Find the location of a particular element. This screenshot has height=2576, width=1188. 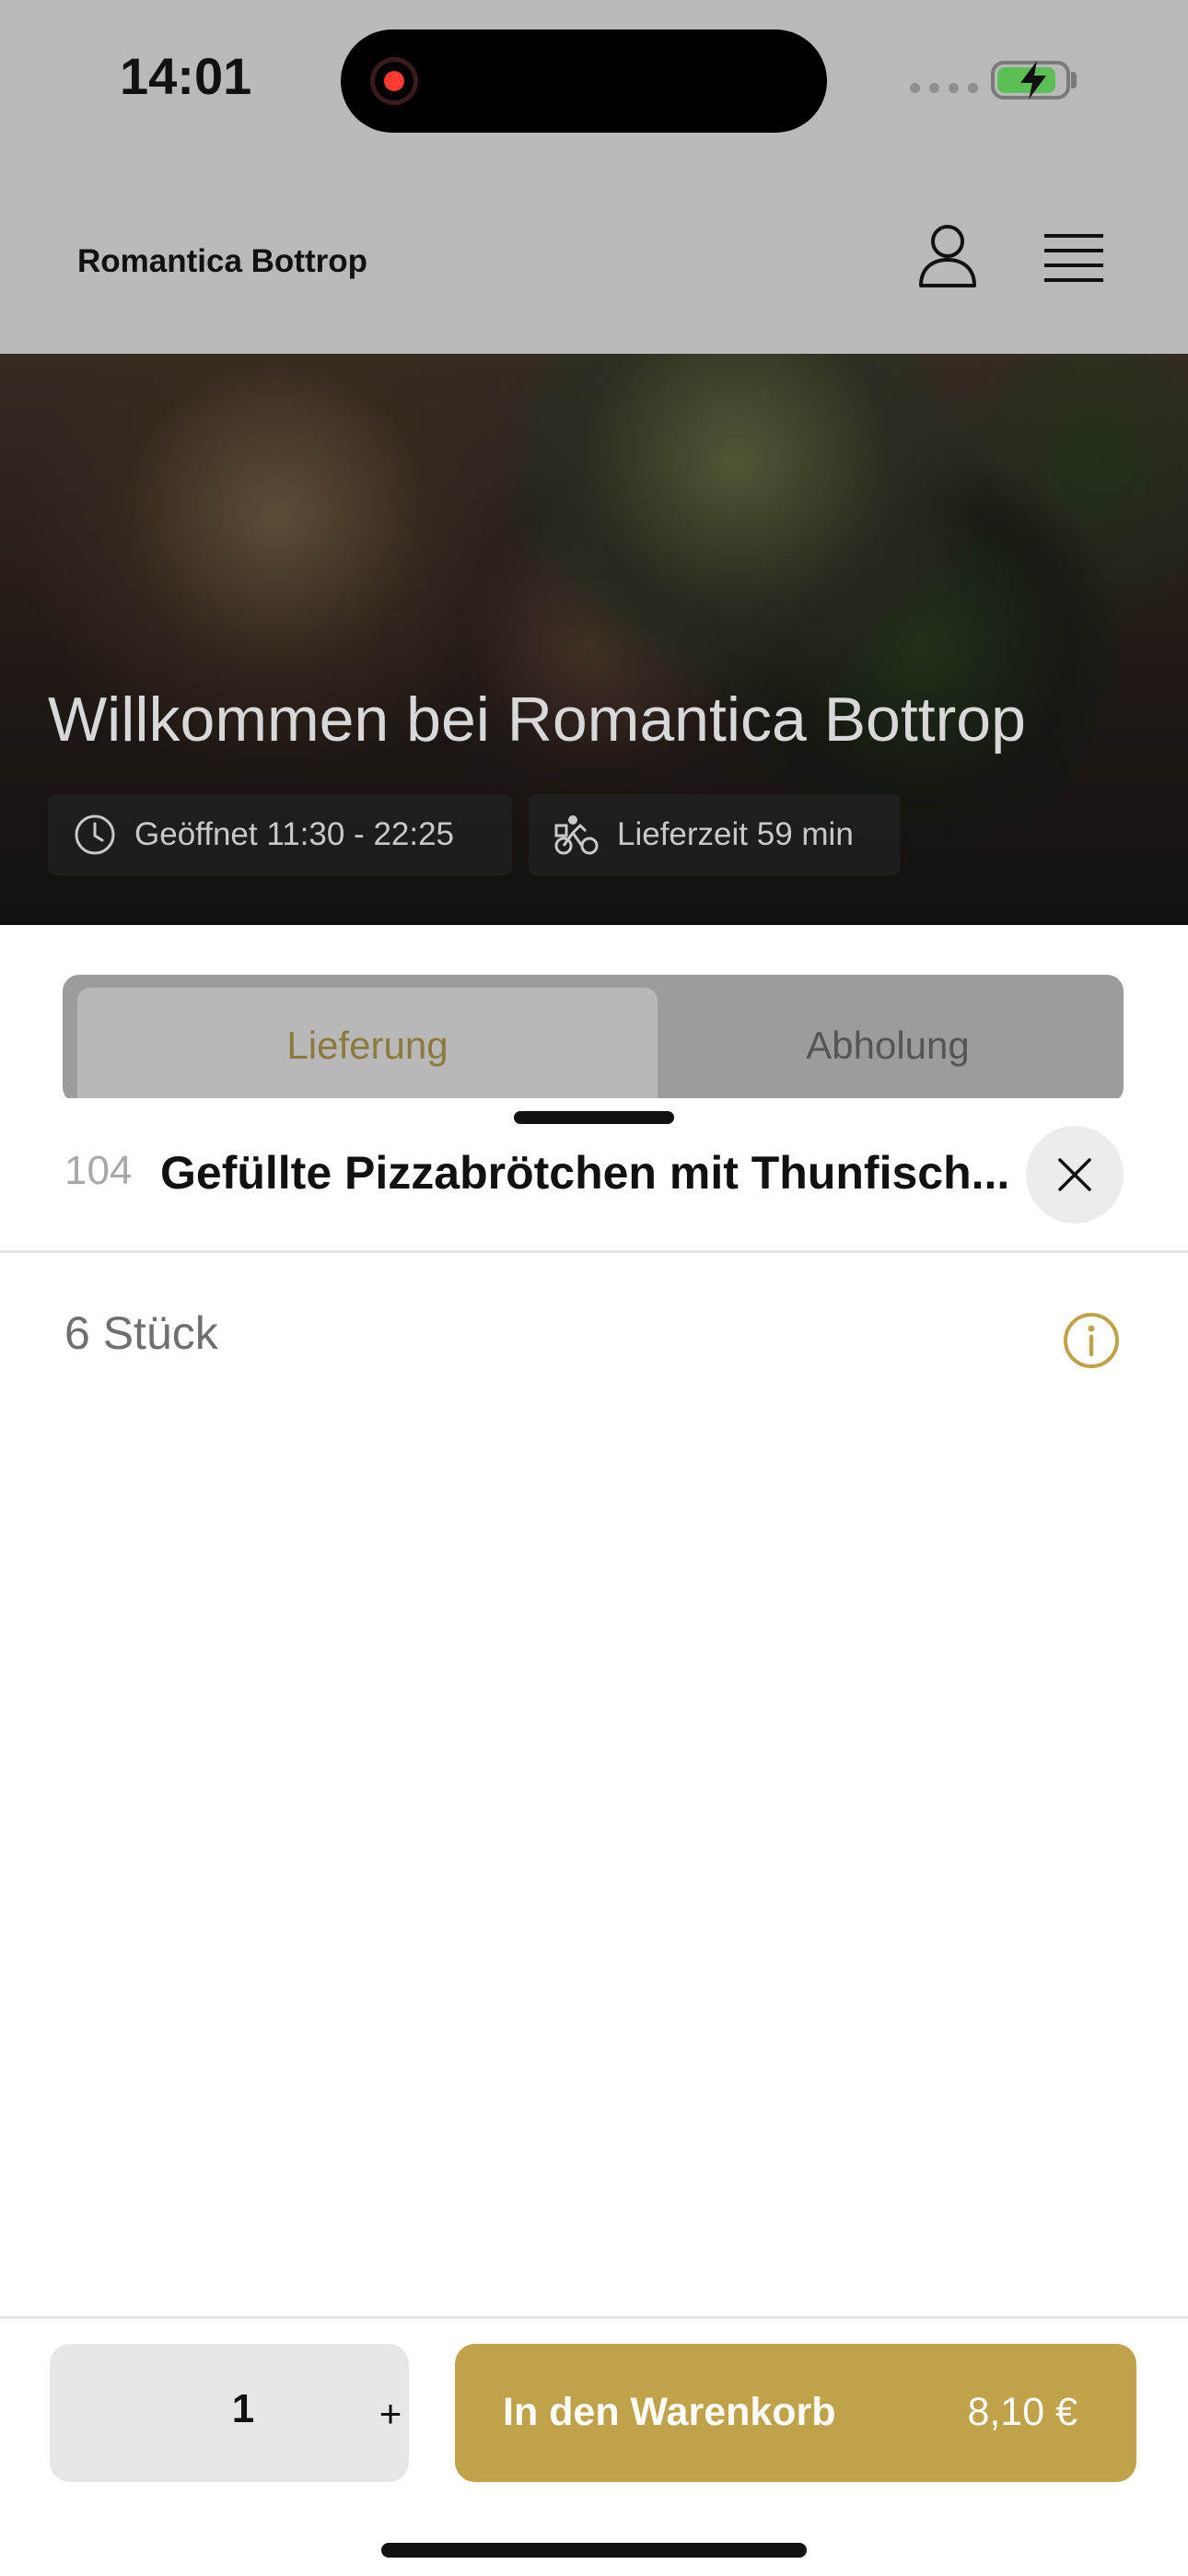

restaurant-name: Romantica Bottrop is located at coordinates (222, 261).